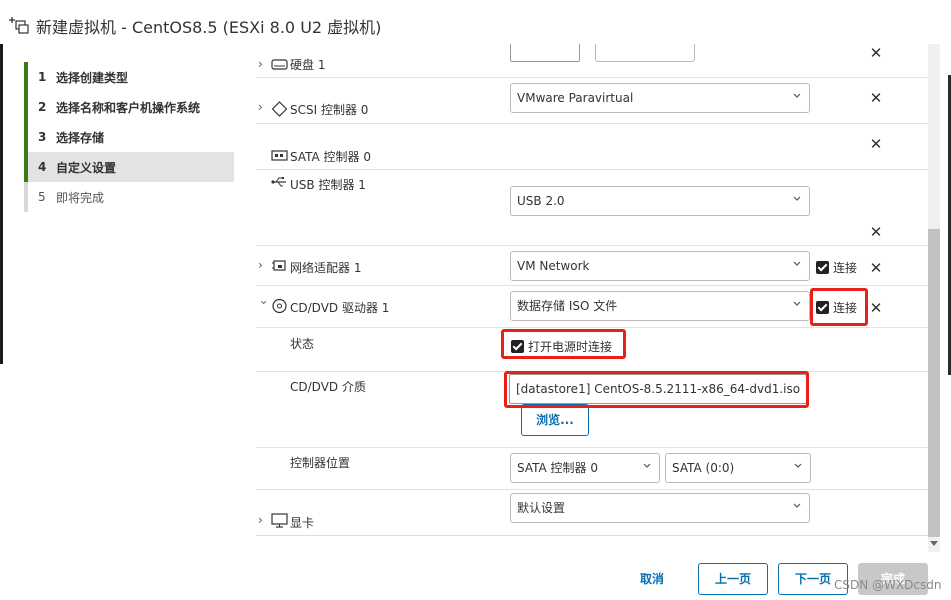  I want to click on display-select: 默认设置, so click(660, 508).